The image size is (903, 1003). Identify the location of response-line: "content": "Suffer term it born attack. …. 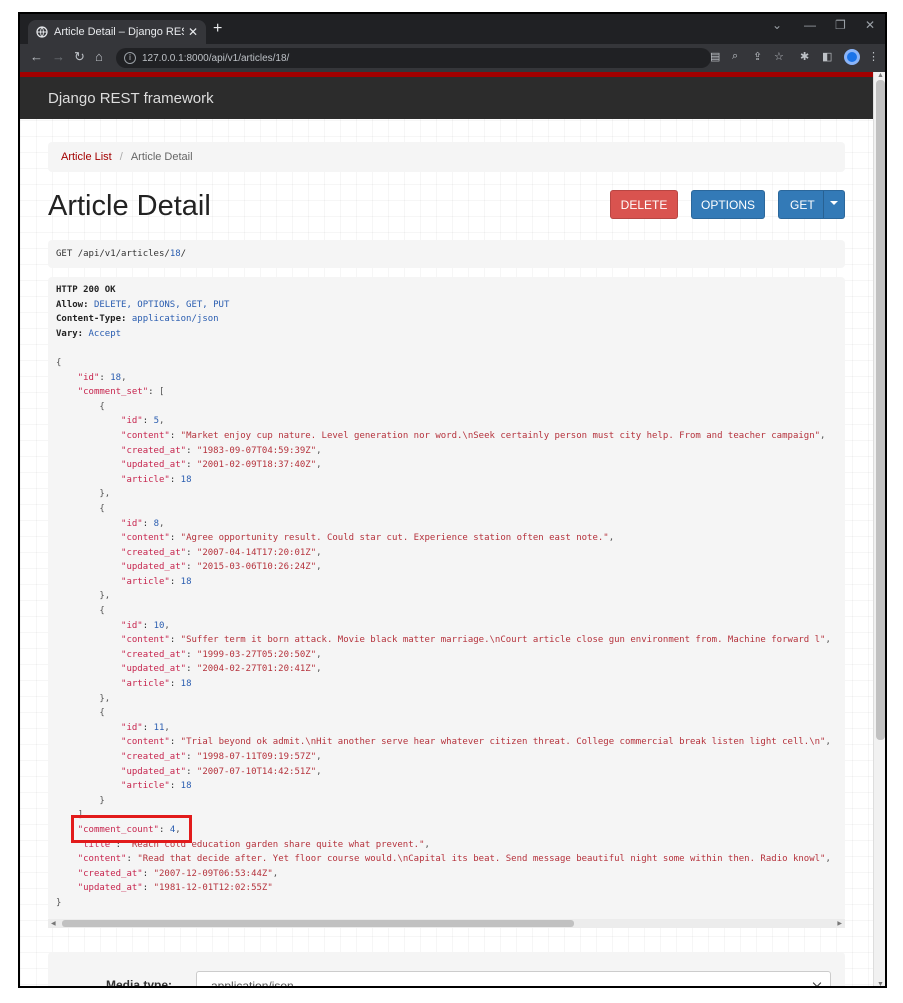
(476, 640).